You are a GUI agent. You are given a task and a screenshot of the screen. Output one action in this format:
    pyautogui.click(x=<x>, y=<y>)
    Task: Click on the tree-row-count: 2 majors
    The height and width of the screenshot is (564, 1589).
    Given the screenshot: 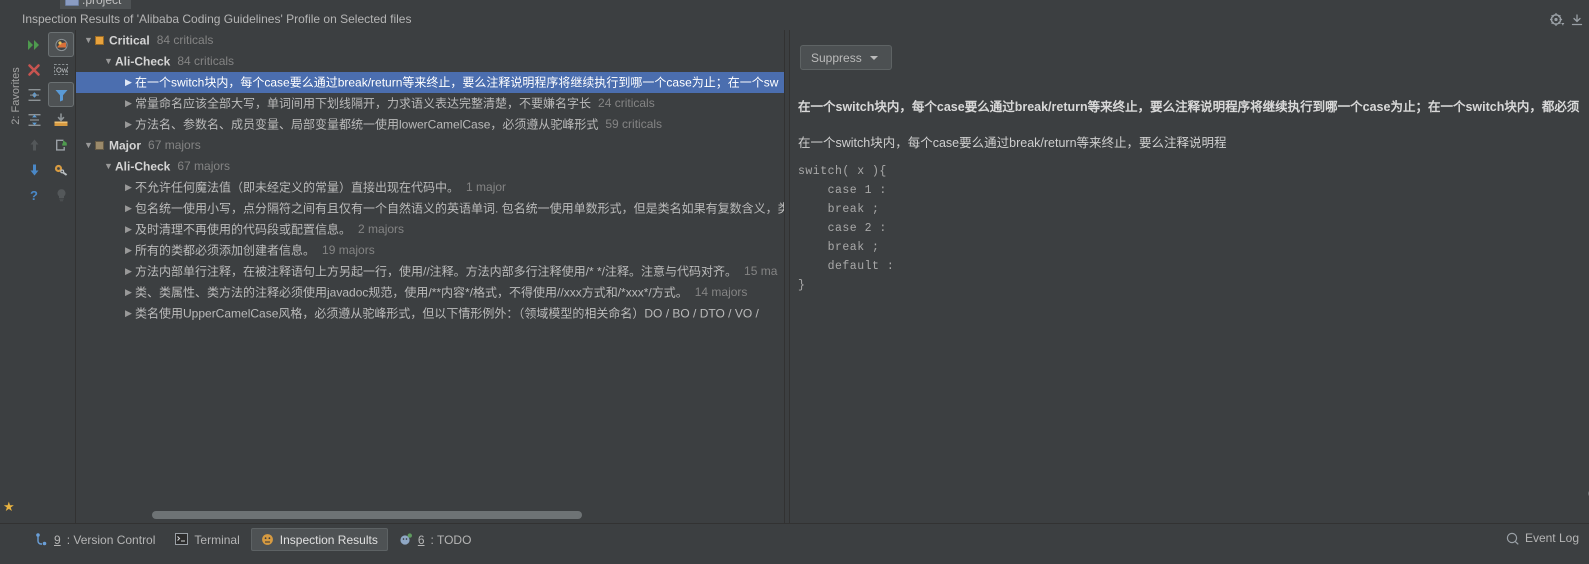 What is the action you would take?
    pyautogui.click(x=381, y=229)
    